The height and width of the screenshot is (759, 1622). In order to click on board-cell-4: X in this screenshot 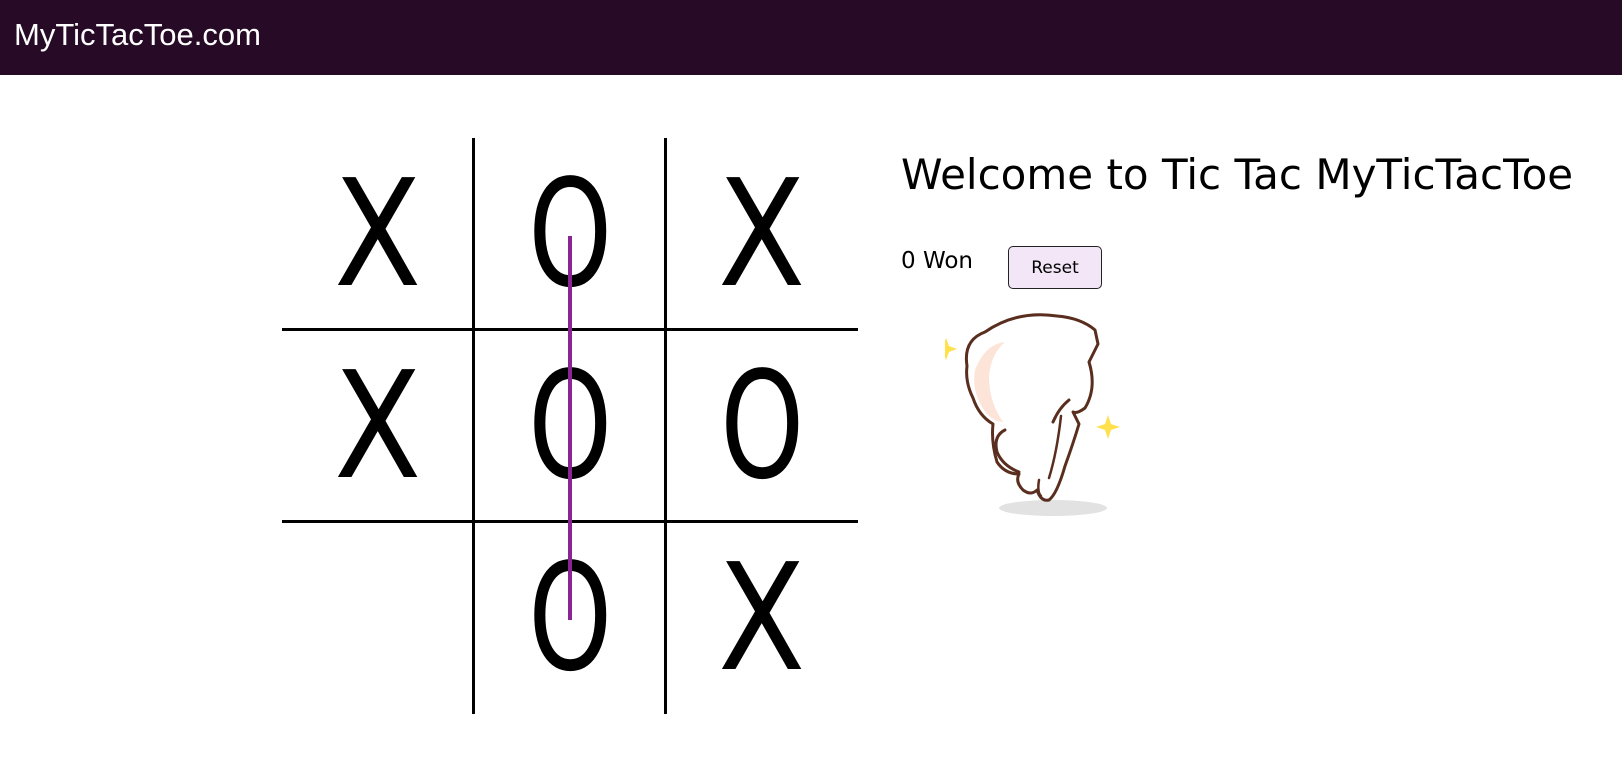, I will do `click(378, 426)`.